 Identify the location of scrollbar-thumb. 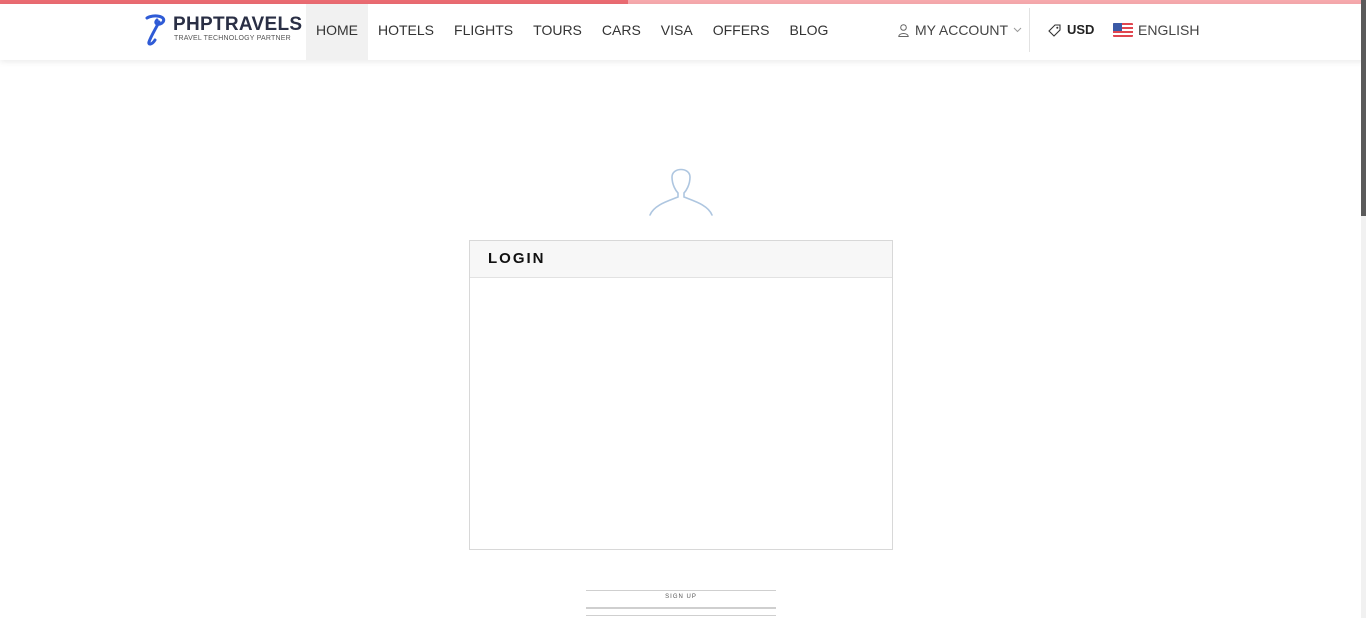
(1363, 108).